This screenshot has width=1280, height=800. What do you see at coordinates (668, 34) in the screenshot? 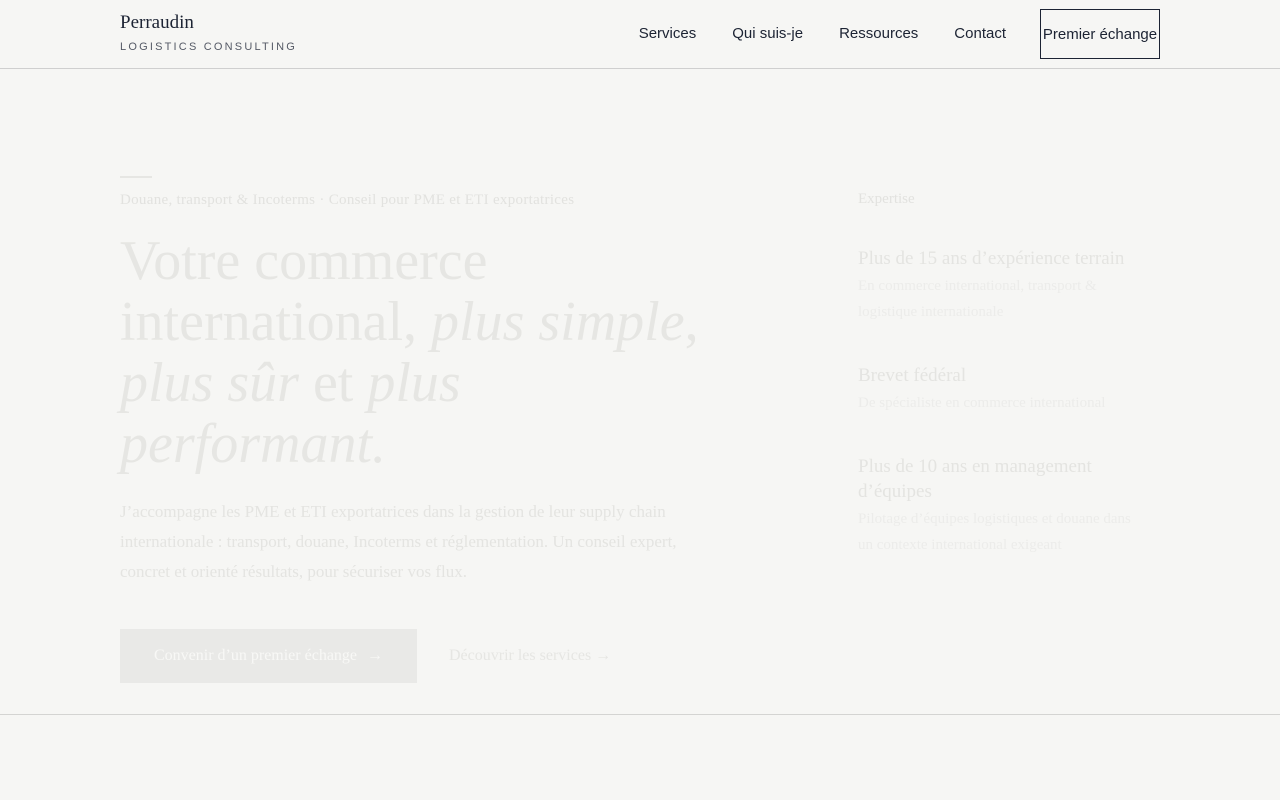
I see `nav-link-services: Services` at bounding box center [668, 34].